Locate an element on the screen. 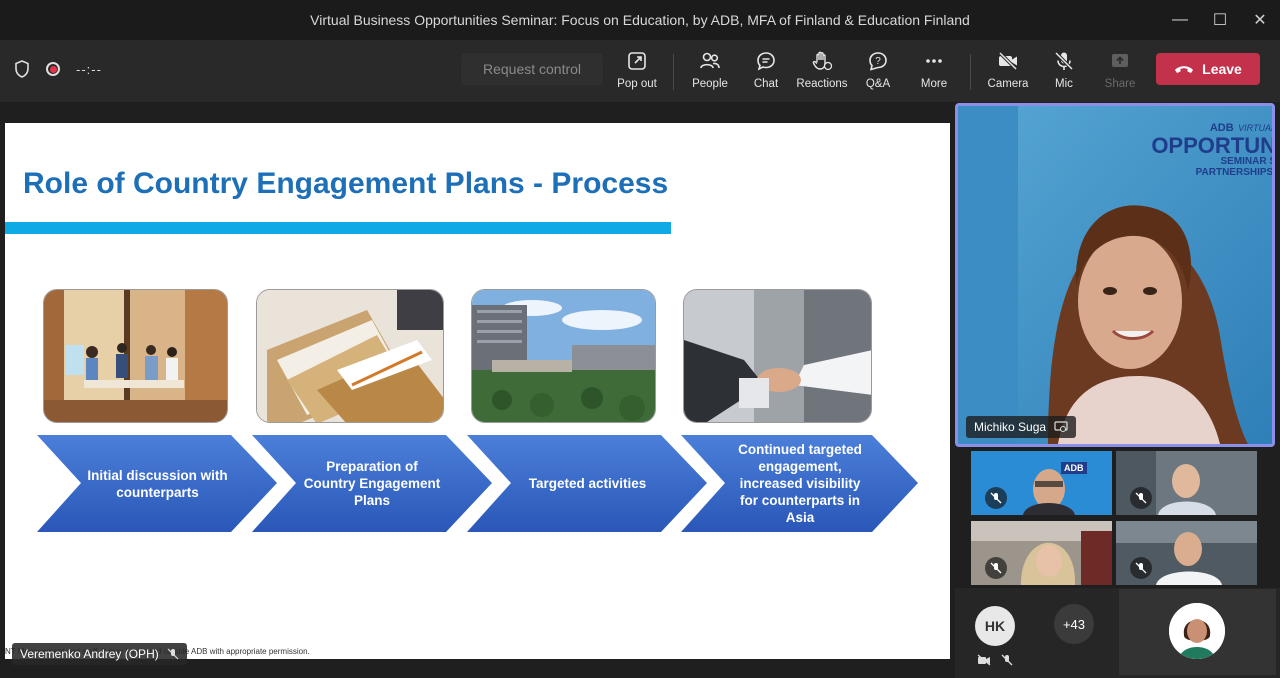 This screenshot has width=1280, height=678. speaker-name: Michiko Suga is located at coordinates (1010, 427).